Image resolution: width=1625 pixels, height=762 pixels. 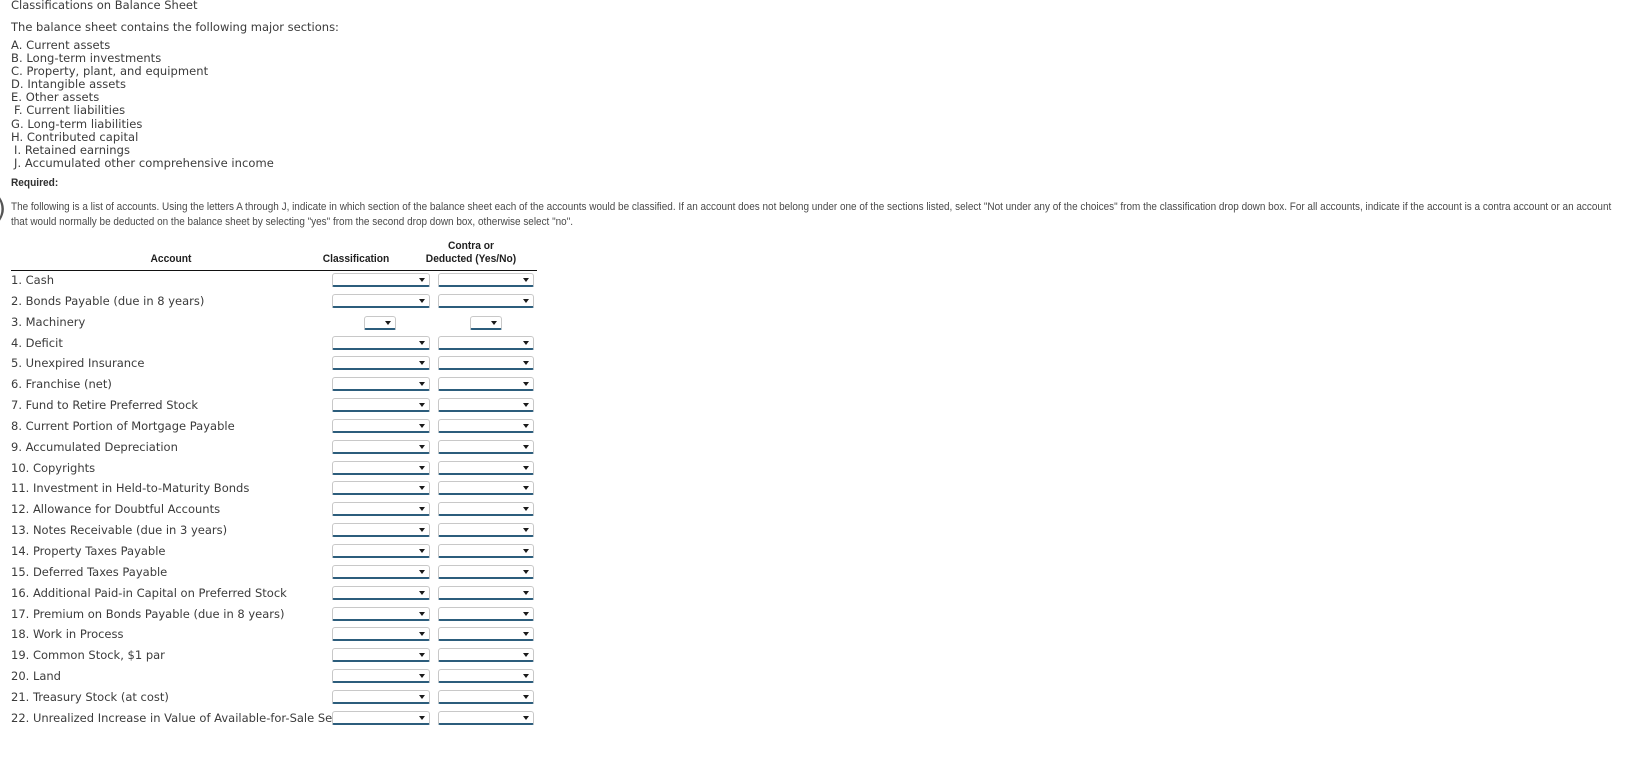 I want to click on table-row: 21. Treasury Stock (at cost), so click(x=274, y=699).